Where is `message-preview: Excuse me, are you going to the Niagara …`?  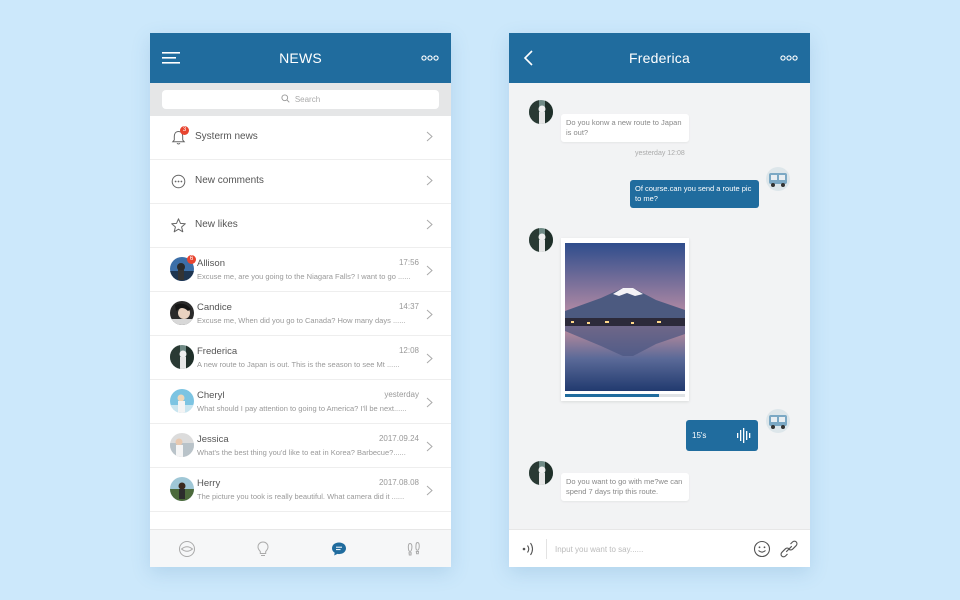
message-preview: Excuse me, are you going to the Niagara … is located at coordinates (304, 276).